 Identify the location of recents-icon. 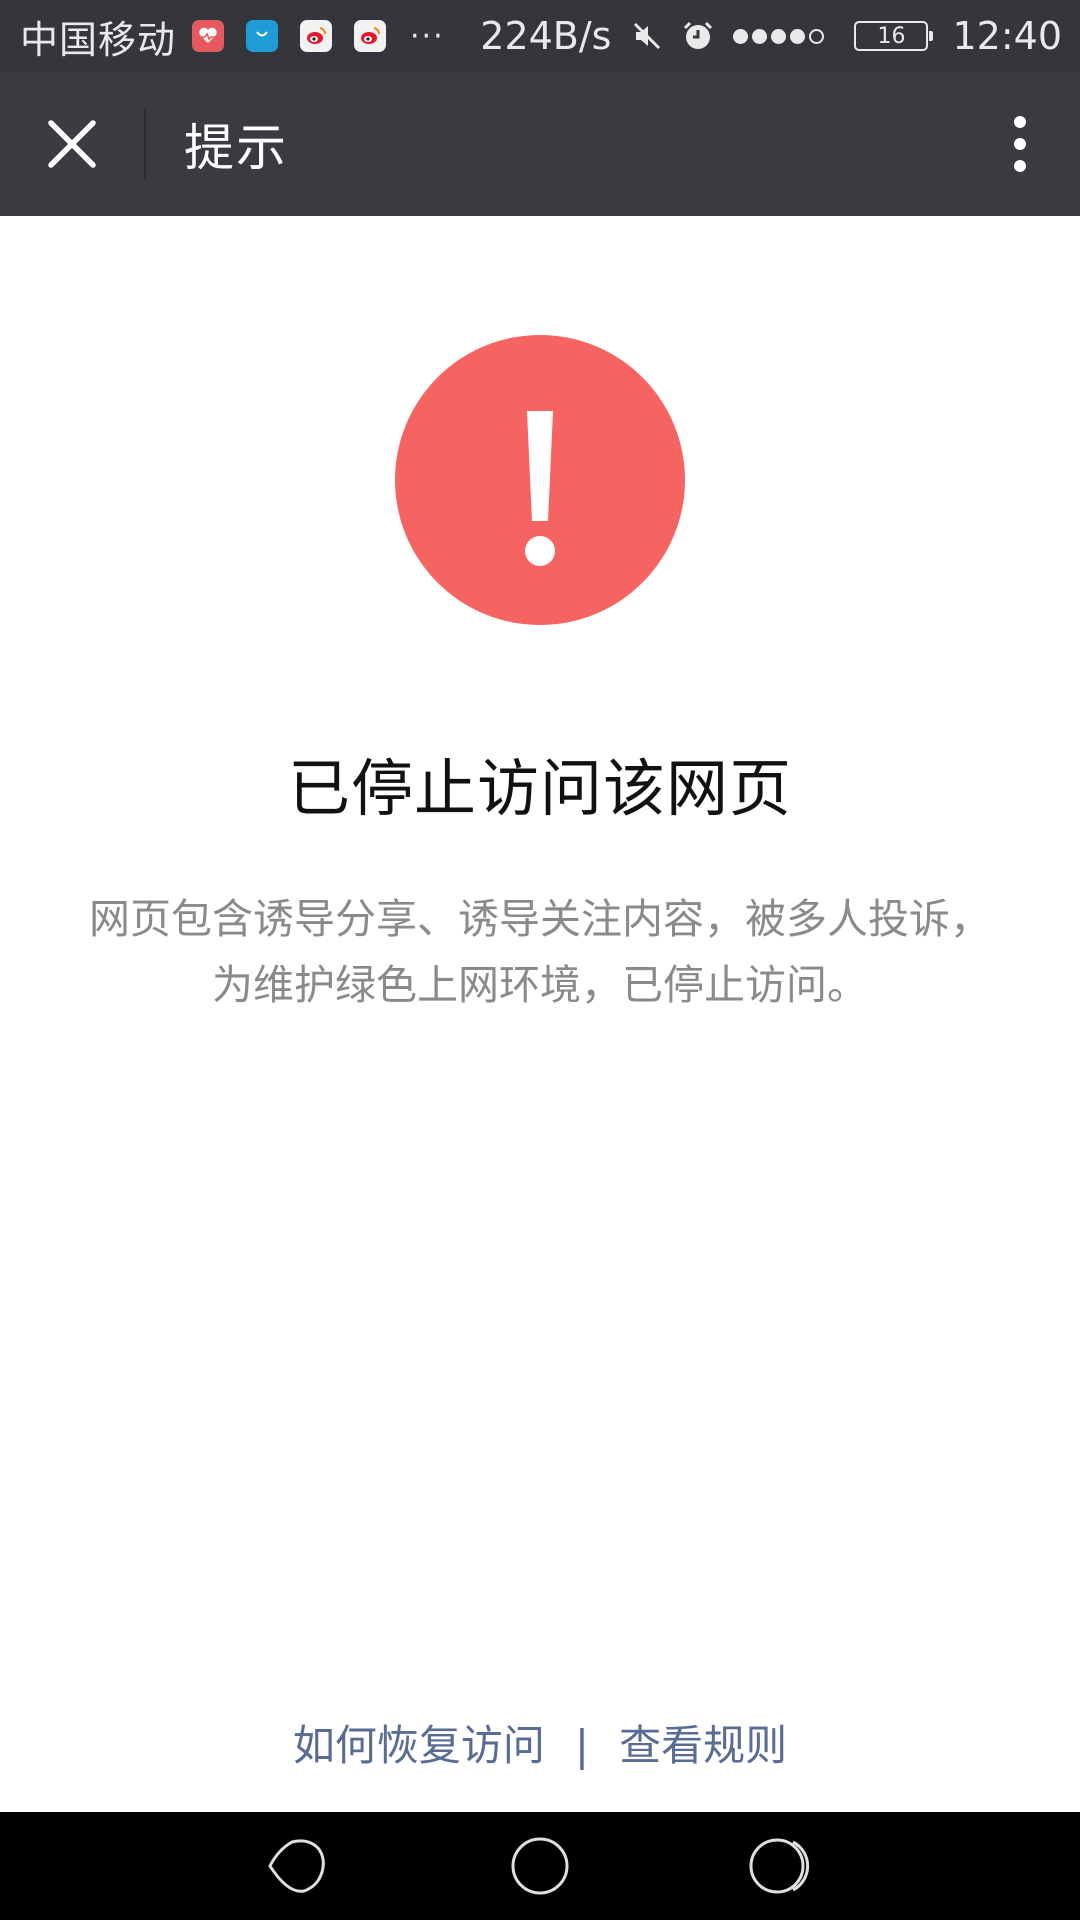
(779, 1866).